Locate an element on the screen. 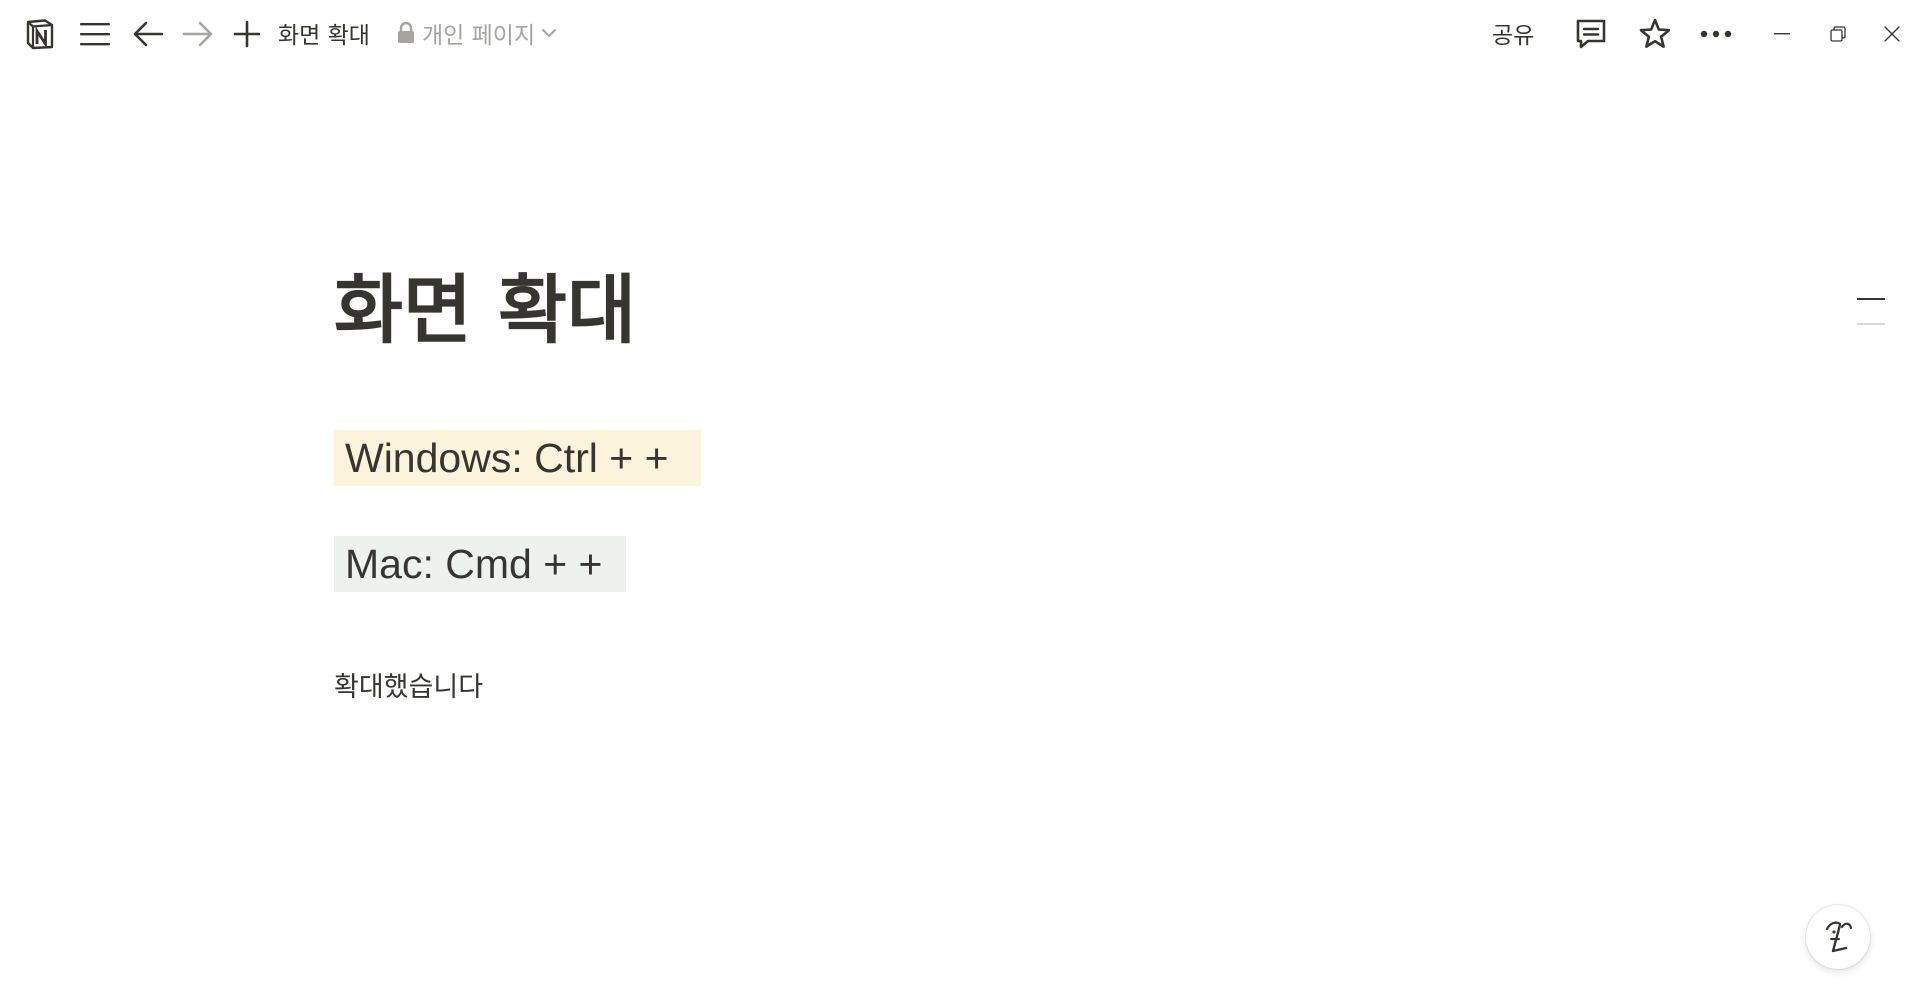 The height and width of the screenshot is (1007, 1912). arrow-right-icon is located at coordinates (198, 34).